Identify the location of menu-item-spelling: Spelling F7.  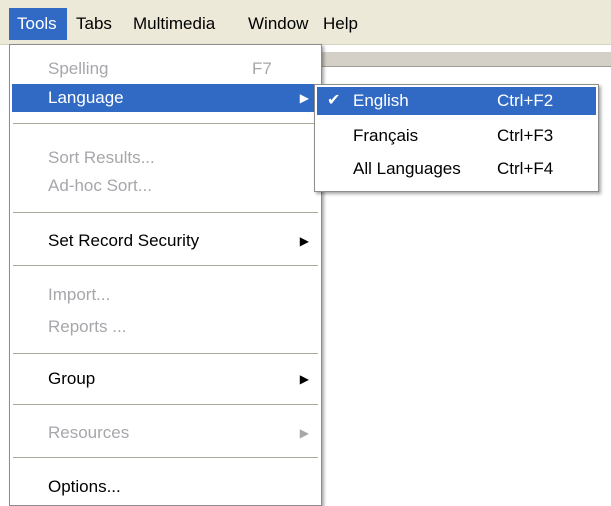
(165, 69).